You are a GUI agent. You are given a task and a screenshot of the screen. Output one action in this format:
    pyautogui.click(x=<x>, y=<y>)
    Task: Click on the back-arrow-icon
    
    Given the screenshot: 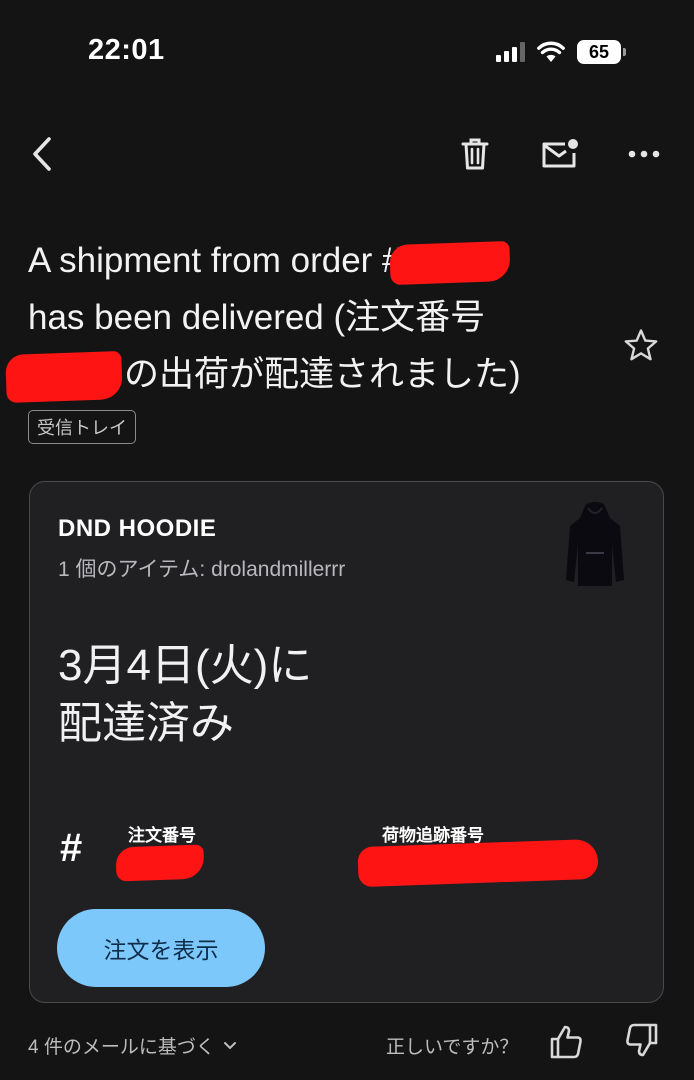 What is the action you would take?
    pyautogui.click(x=42, y=154)
    